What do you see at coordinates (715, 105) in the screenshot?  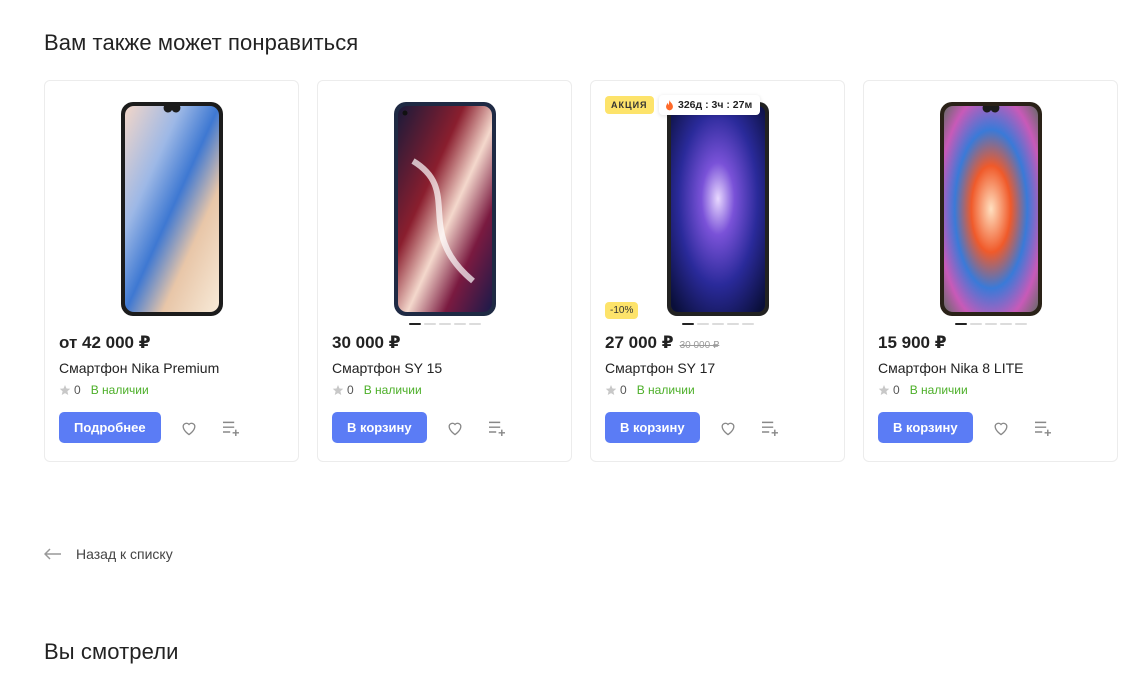 I see `timer-text: 326д : 3ч : 27м` at bounding box center [715, 105].